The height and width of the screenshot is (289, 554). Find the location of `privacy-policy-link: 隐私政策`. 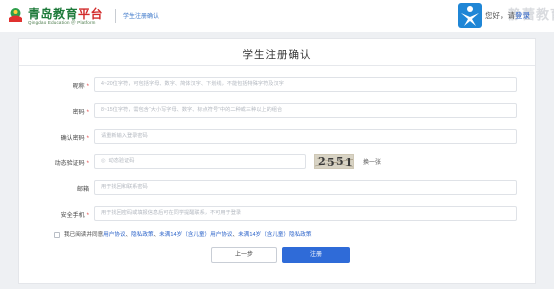

privacy-policy-link: 隐私政策 is located at coordinates (142, 235).